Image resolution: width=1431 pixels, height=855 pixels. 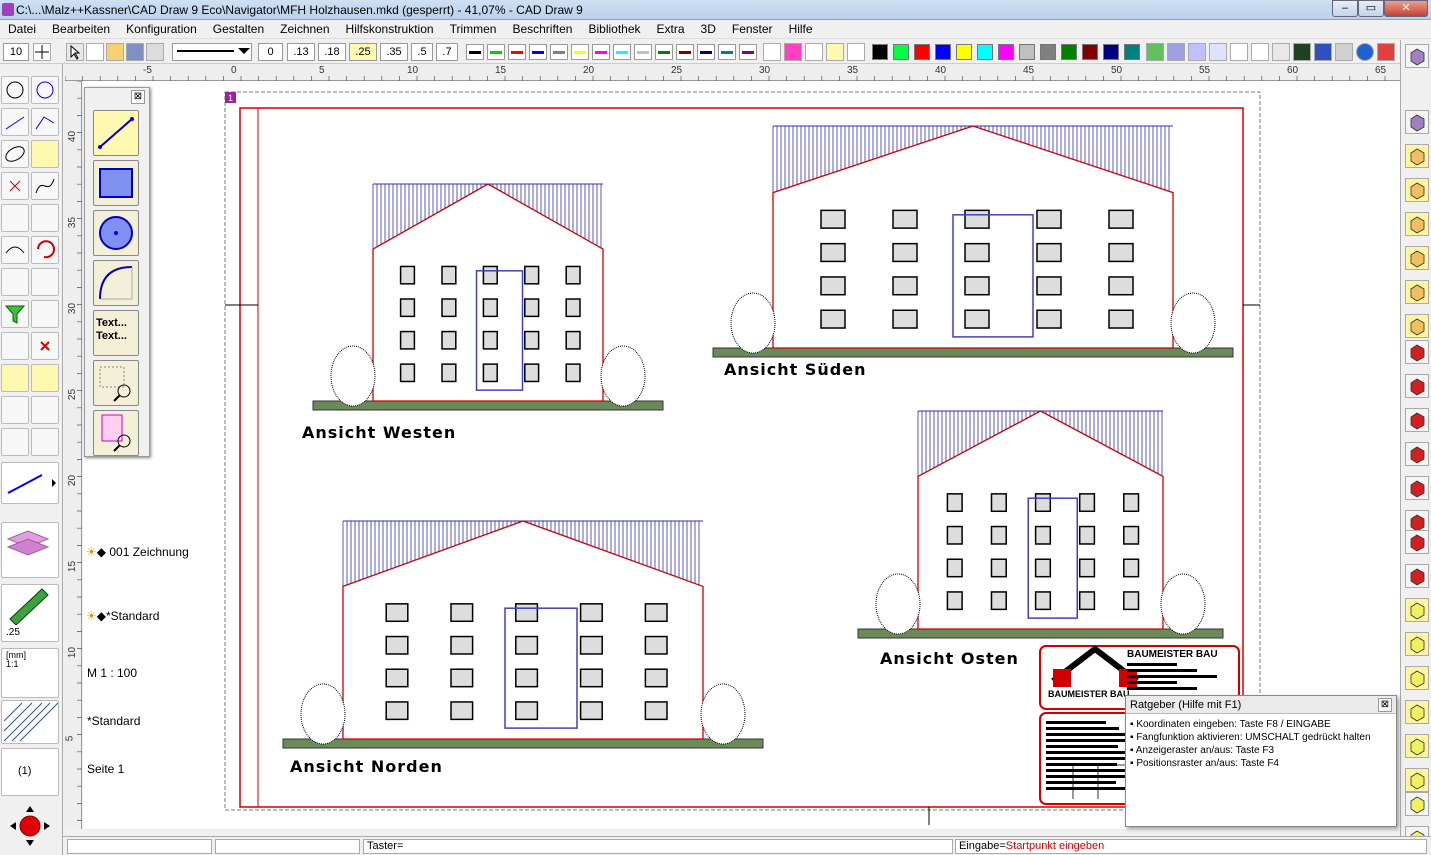 I want to click on fill-hatch-icon, so click(x=856, y=52).